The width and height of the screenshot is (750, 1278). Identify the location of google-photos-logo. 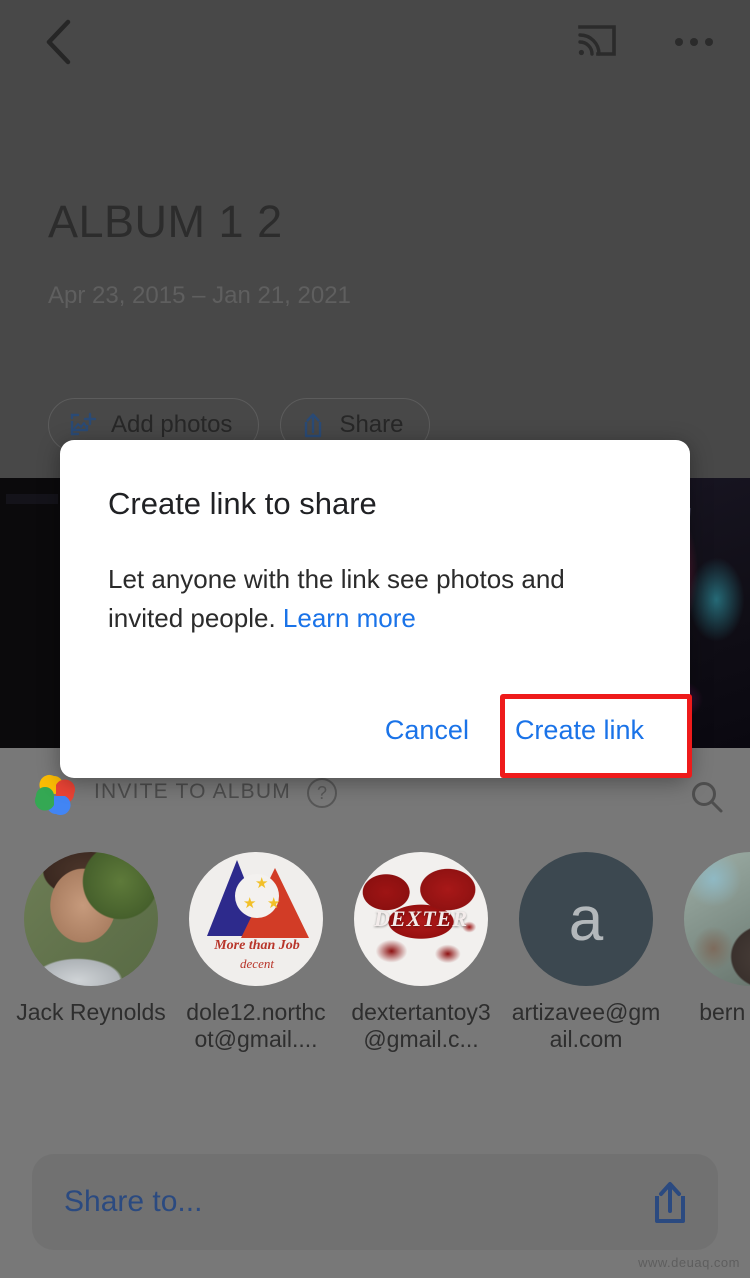
(55, 795).